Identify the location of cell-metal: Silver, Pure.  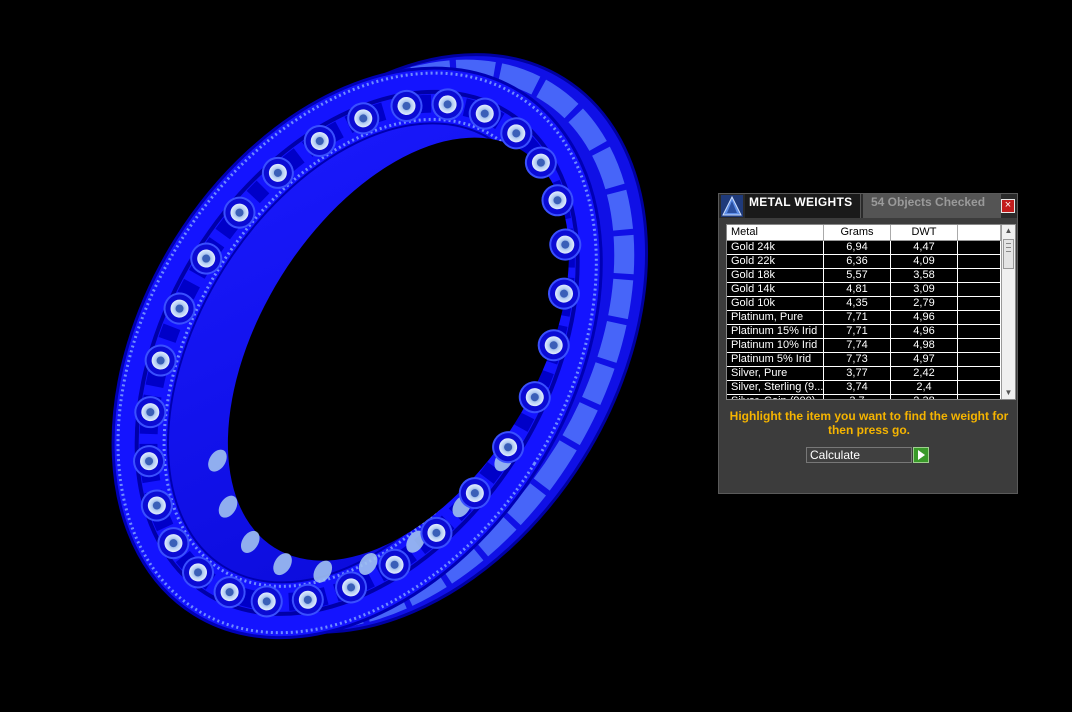
(775, 373).